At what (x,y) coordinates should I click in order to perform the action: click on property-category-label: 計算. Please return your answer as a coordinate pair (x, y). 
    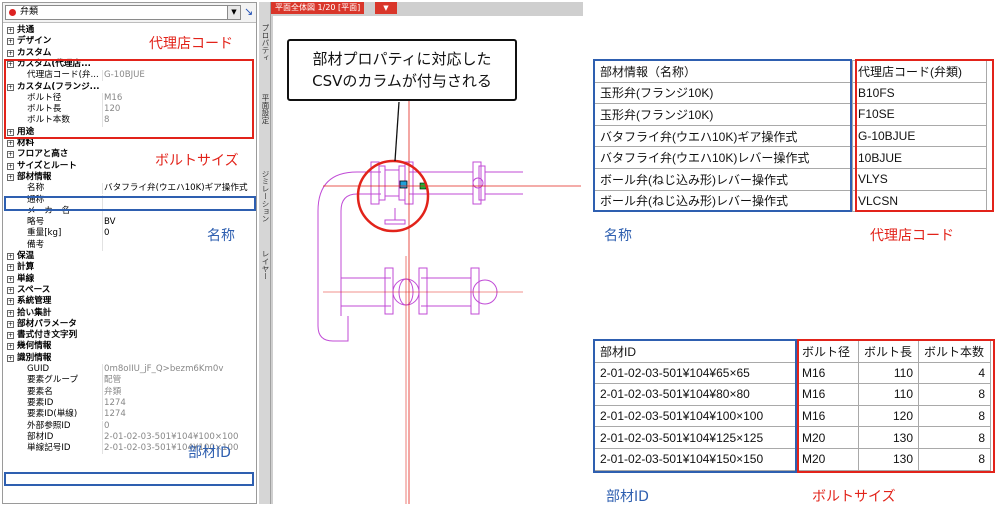
    Looking at the image, I should click on (26, 267).